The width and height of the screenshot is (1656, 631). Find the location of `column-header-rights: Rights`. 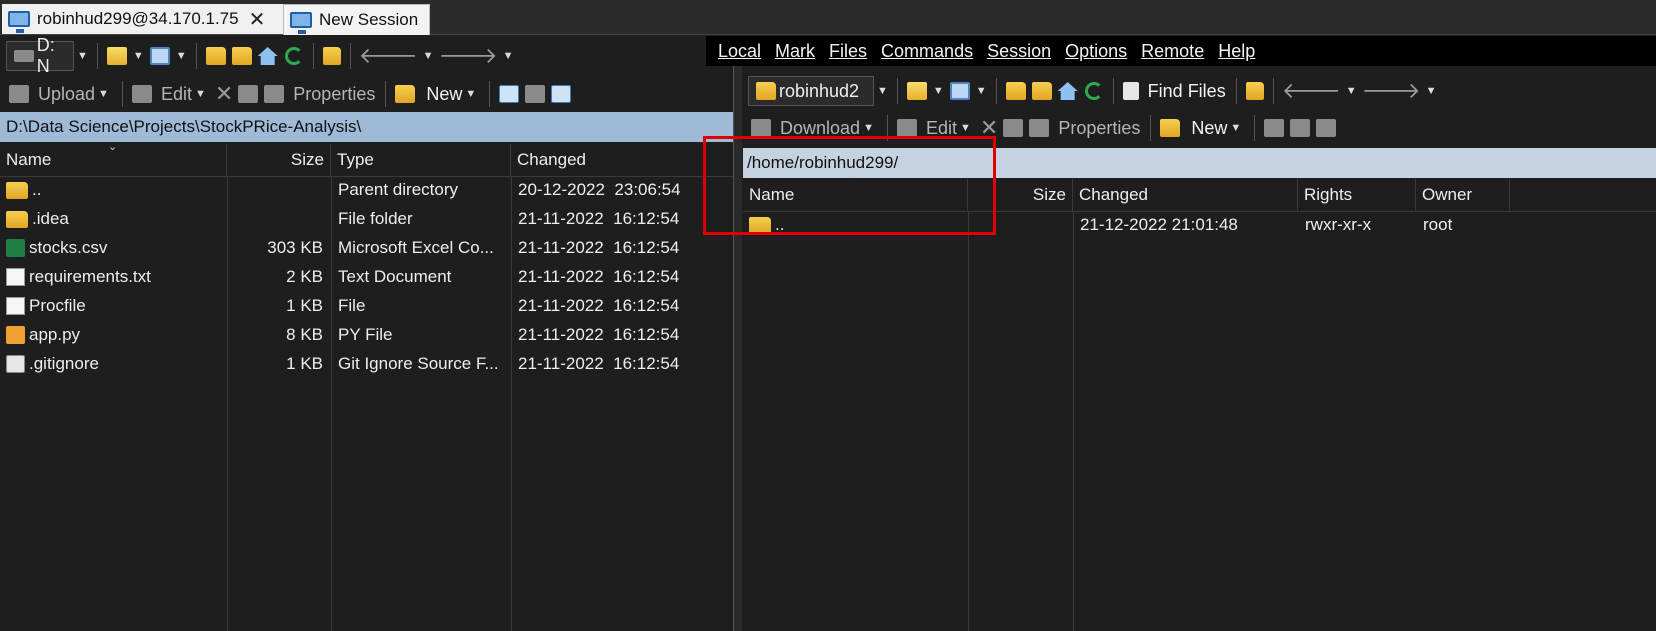

column-header-rights: Rights is located at coordinates (1357, 195).